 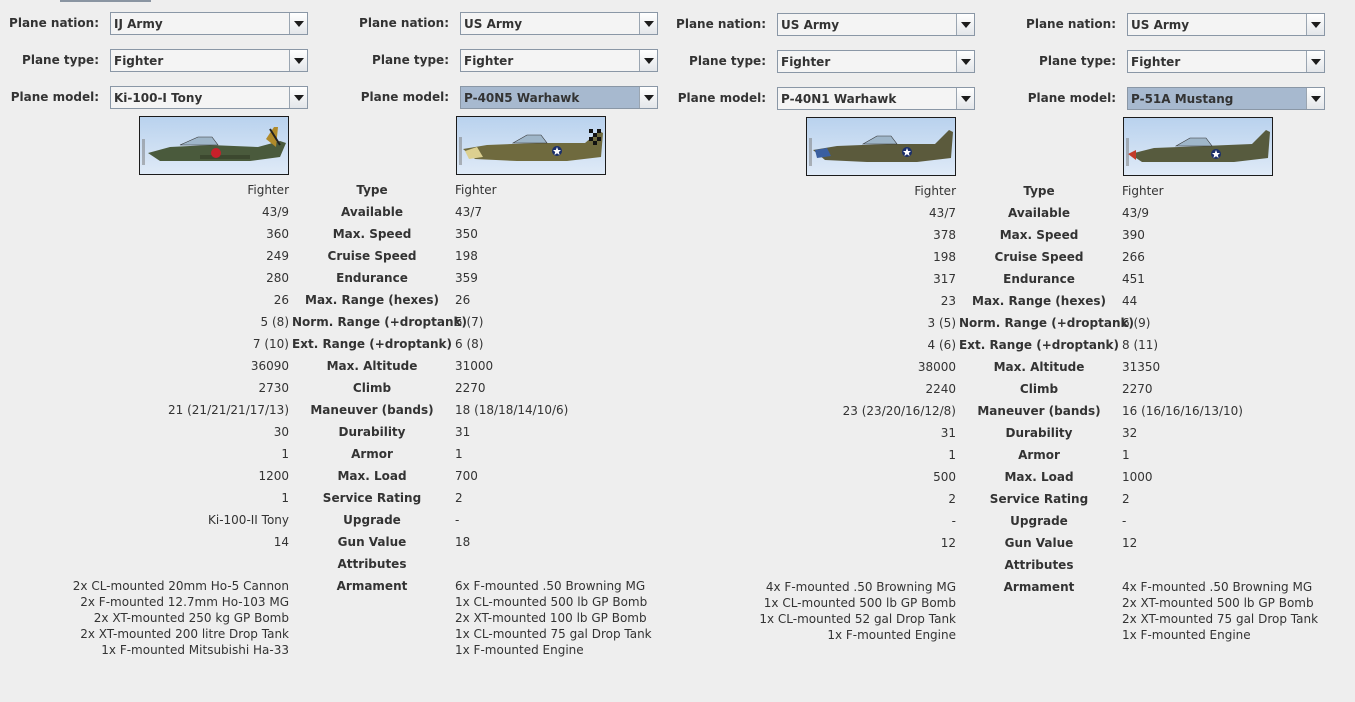 I want to click on stat-label: Armor, so click(x=372, y=454).